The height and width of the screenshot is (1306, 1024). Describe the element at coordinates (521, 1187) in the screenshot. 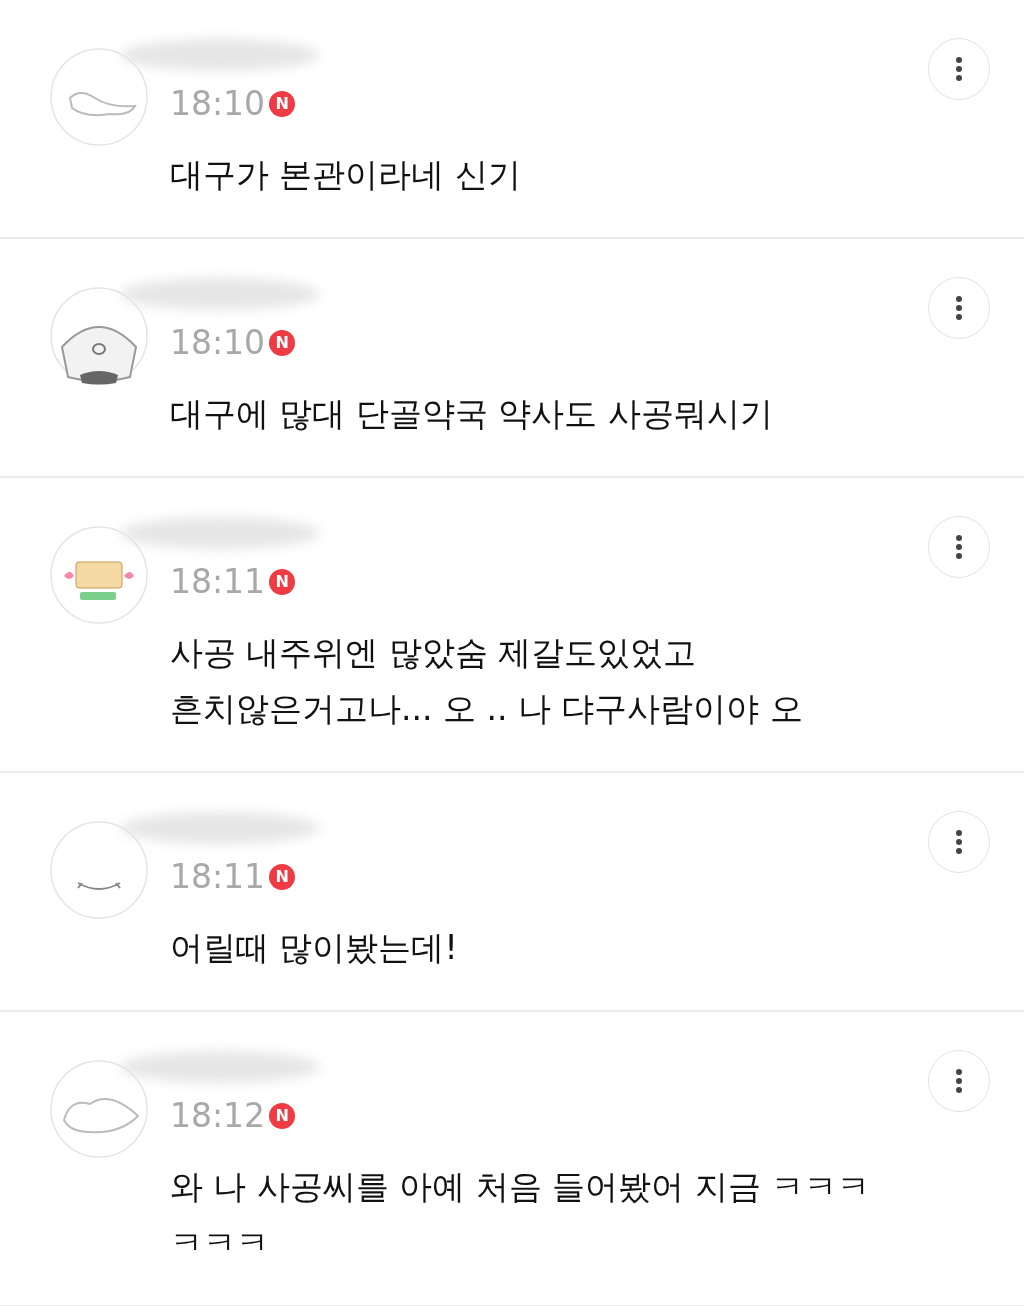

I see `comment-text: 와 나 사공씨를 아예 처음 들어봤어 지금 ㅋㅋㅋ` at that location.